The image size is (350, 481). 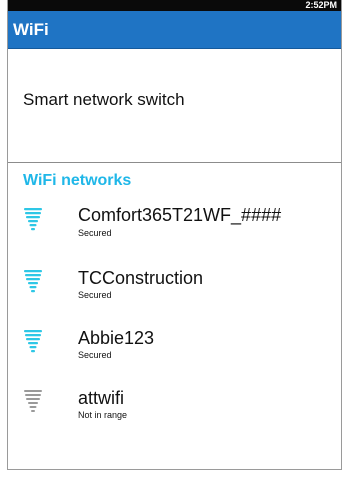 What do you see at coordinates (180, 215) in the screenshot?
I see `network-name: Comfort365T21WF_####` at bounding box center [180, 215].